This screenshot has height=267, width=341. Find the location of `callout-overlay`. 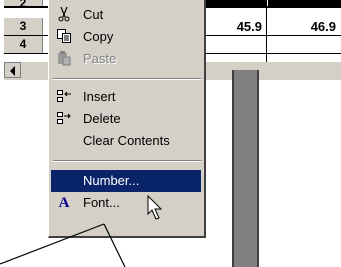

callout-overlay is located at coordinates (81, 230).